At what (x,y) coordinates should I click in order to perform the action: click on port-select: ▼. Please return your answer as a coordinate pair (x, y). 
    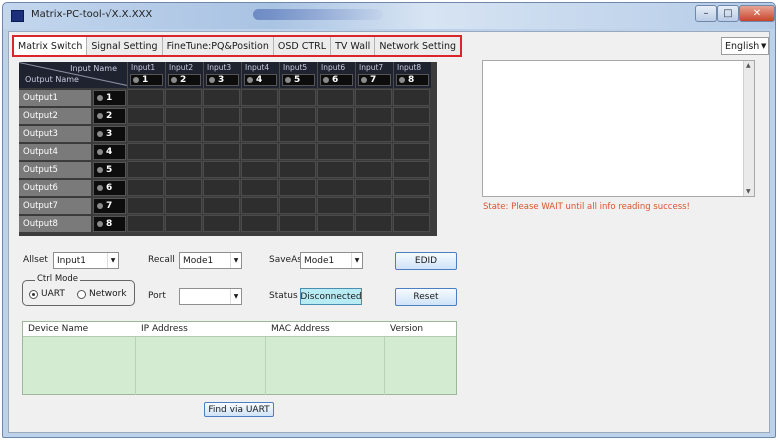
    Looking at the image, I should click on (210, 296).